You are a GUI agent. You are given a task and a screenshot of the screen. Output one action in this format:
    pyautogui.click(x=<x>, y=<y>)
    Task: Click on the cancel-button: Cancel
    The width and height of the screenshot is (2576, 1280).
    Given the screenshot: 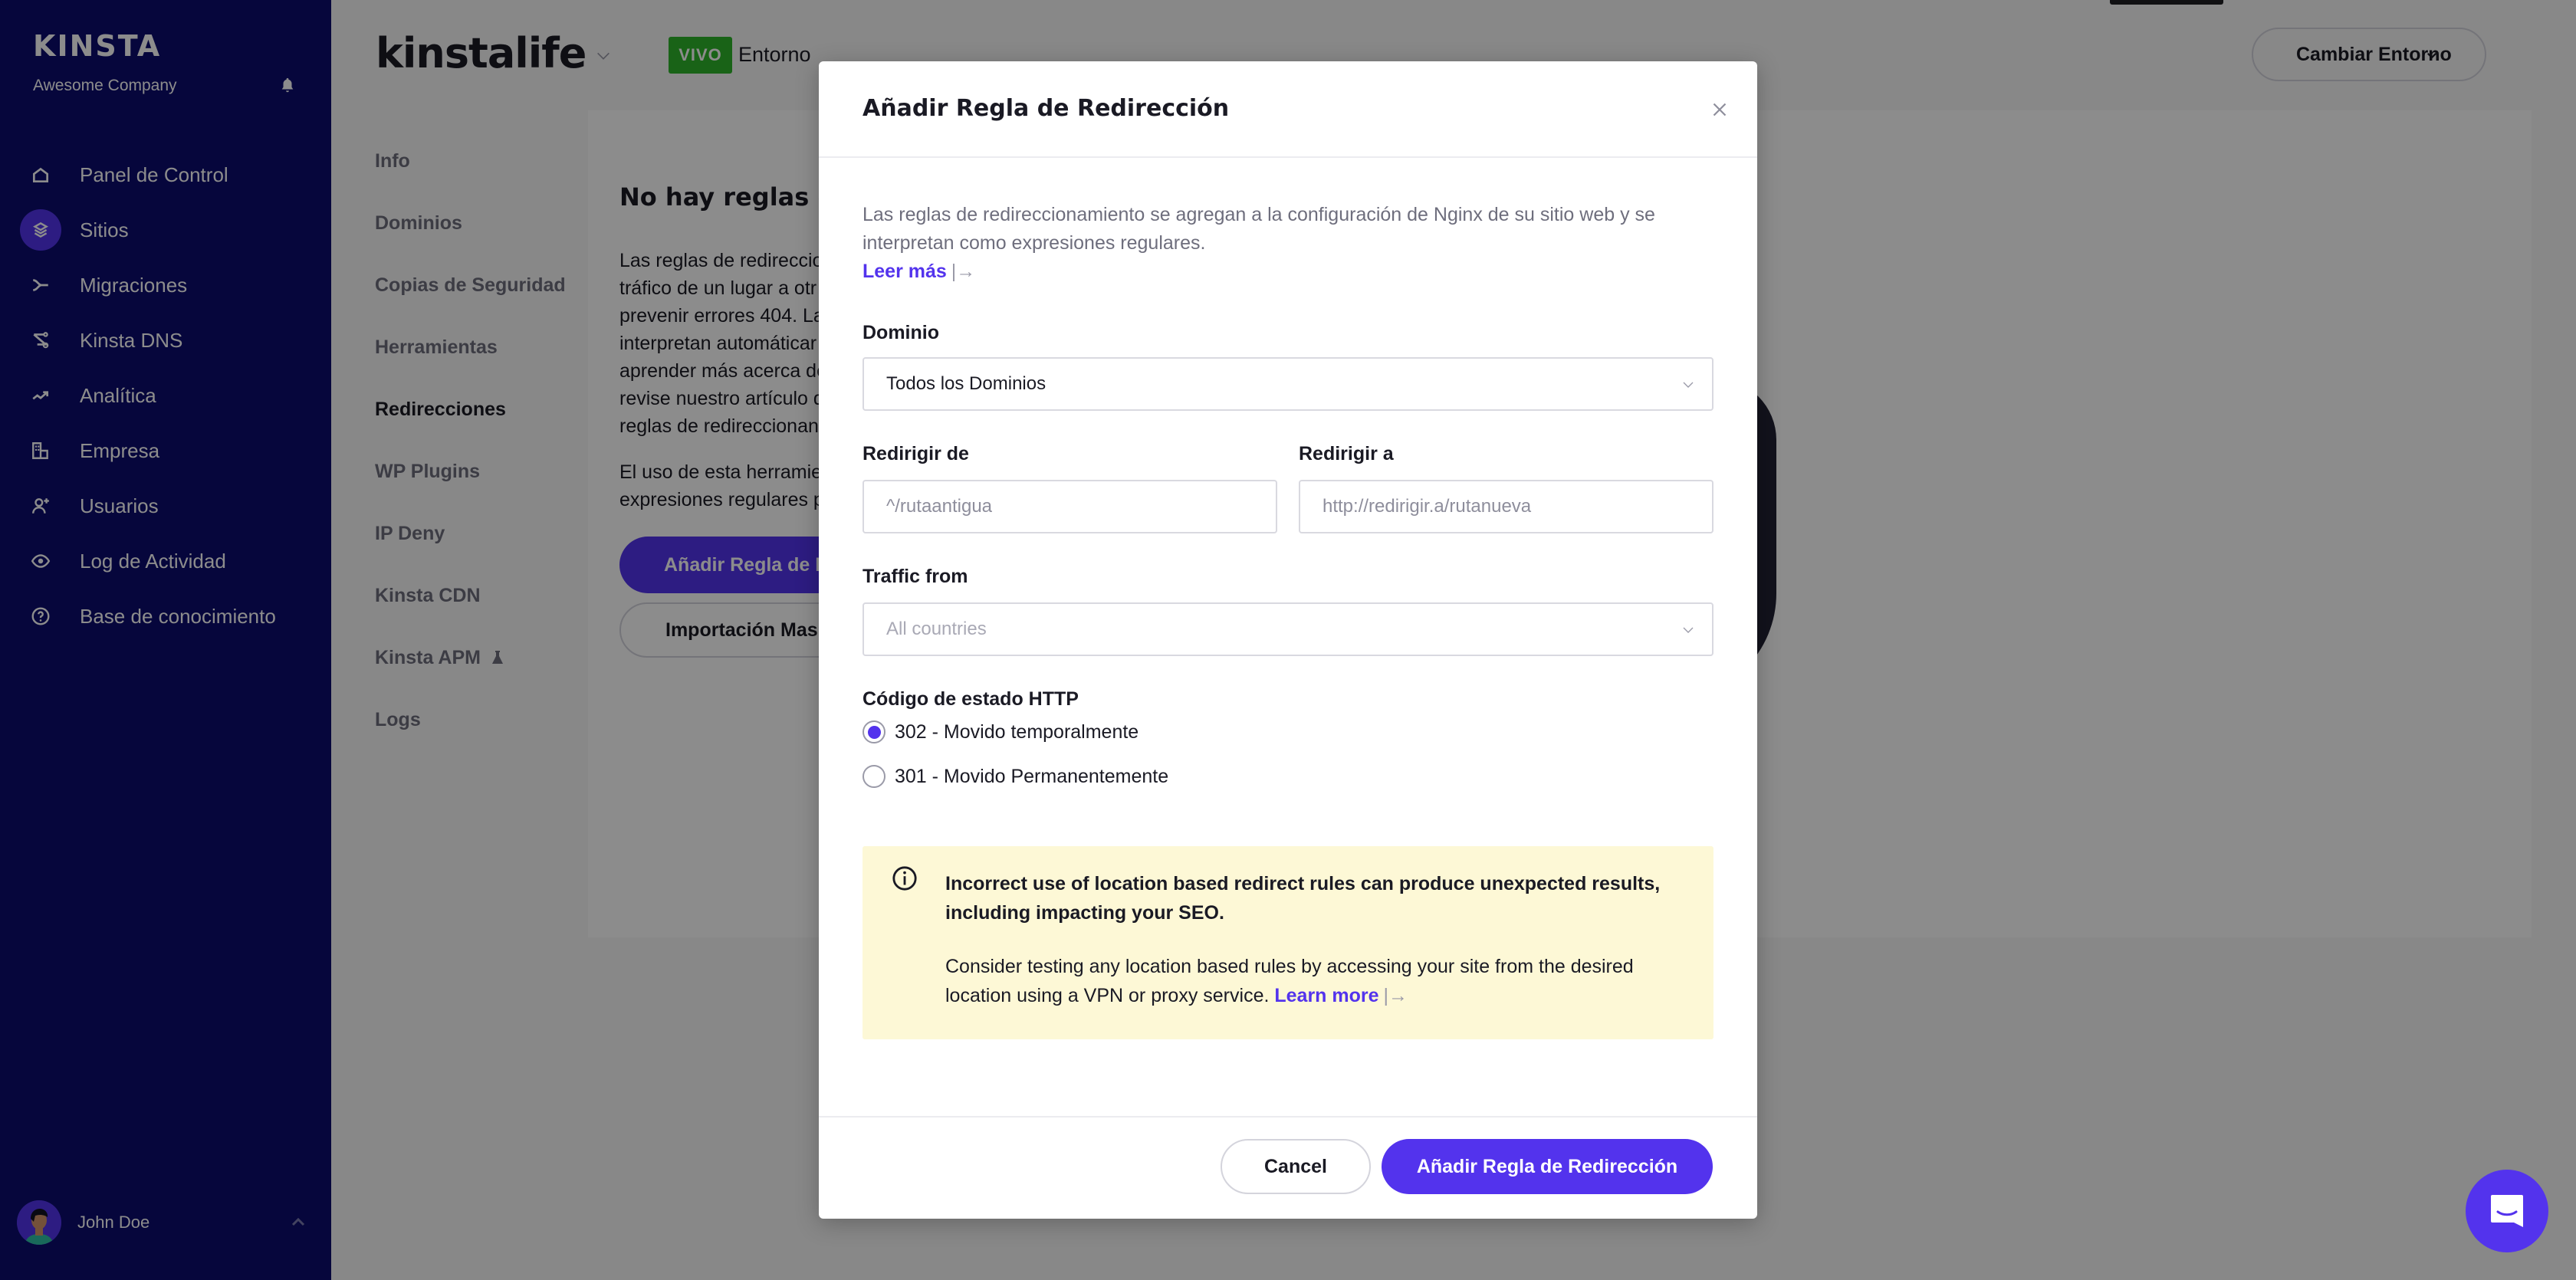 What is the action you would take?
    pyautogui.click(x=1296, y=1166)
    